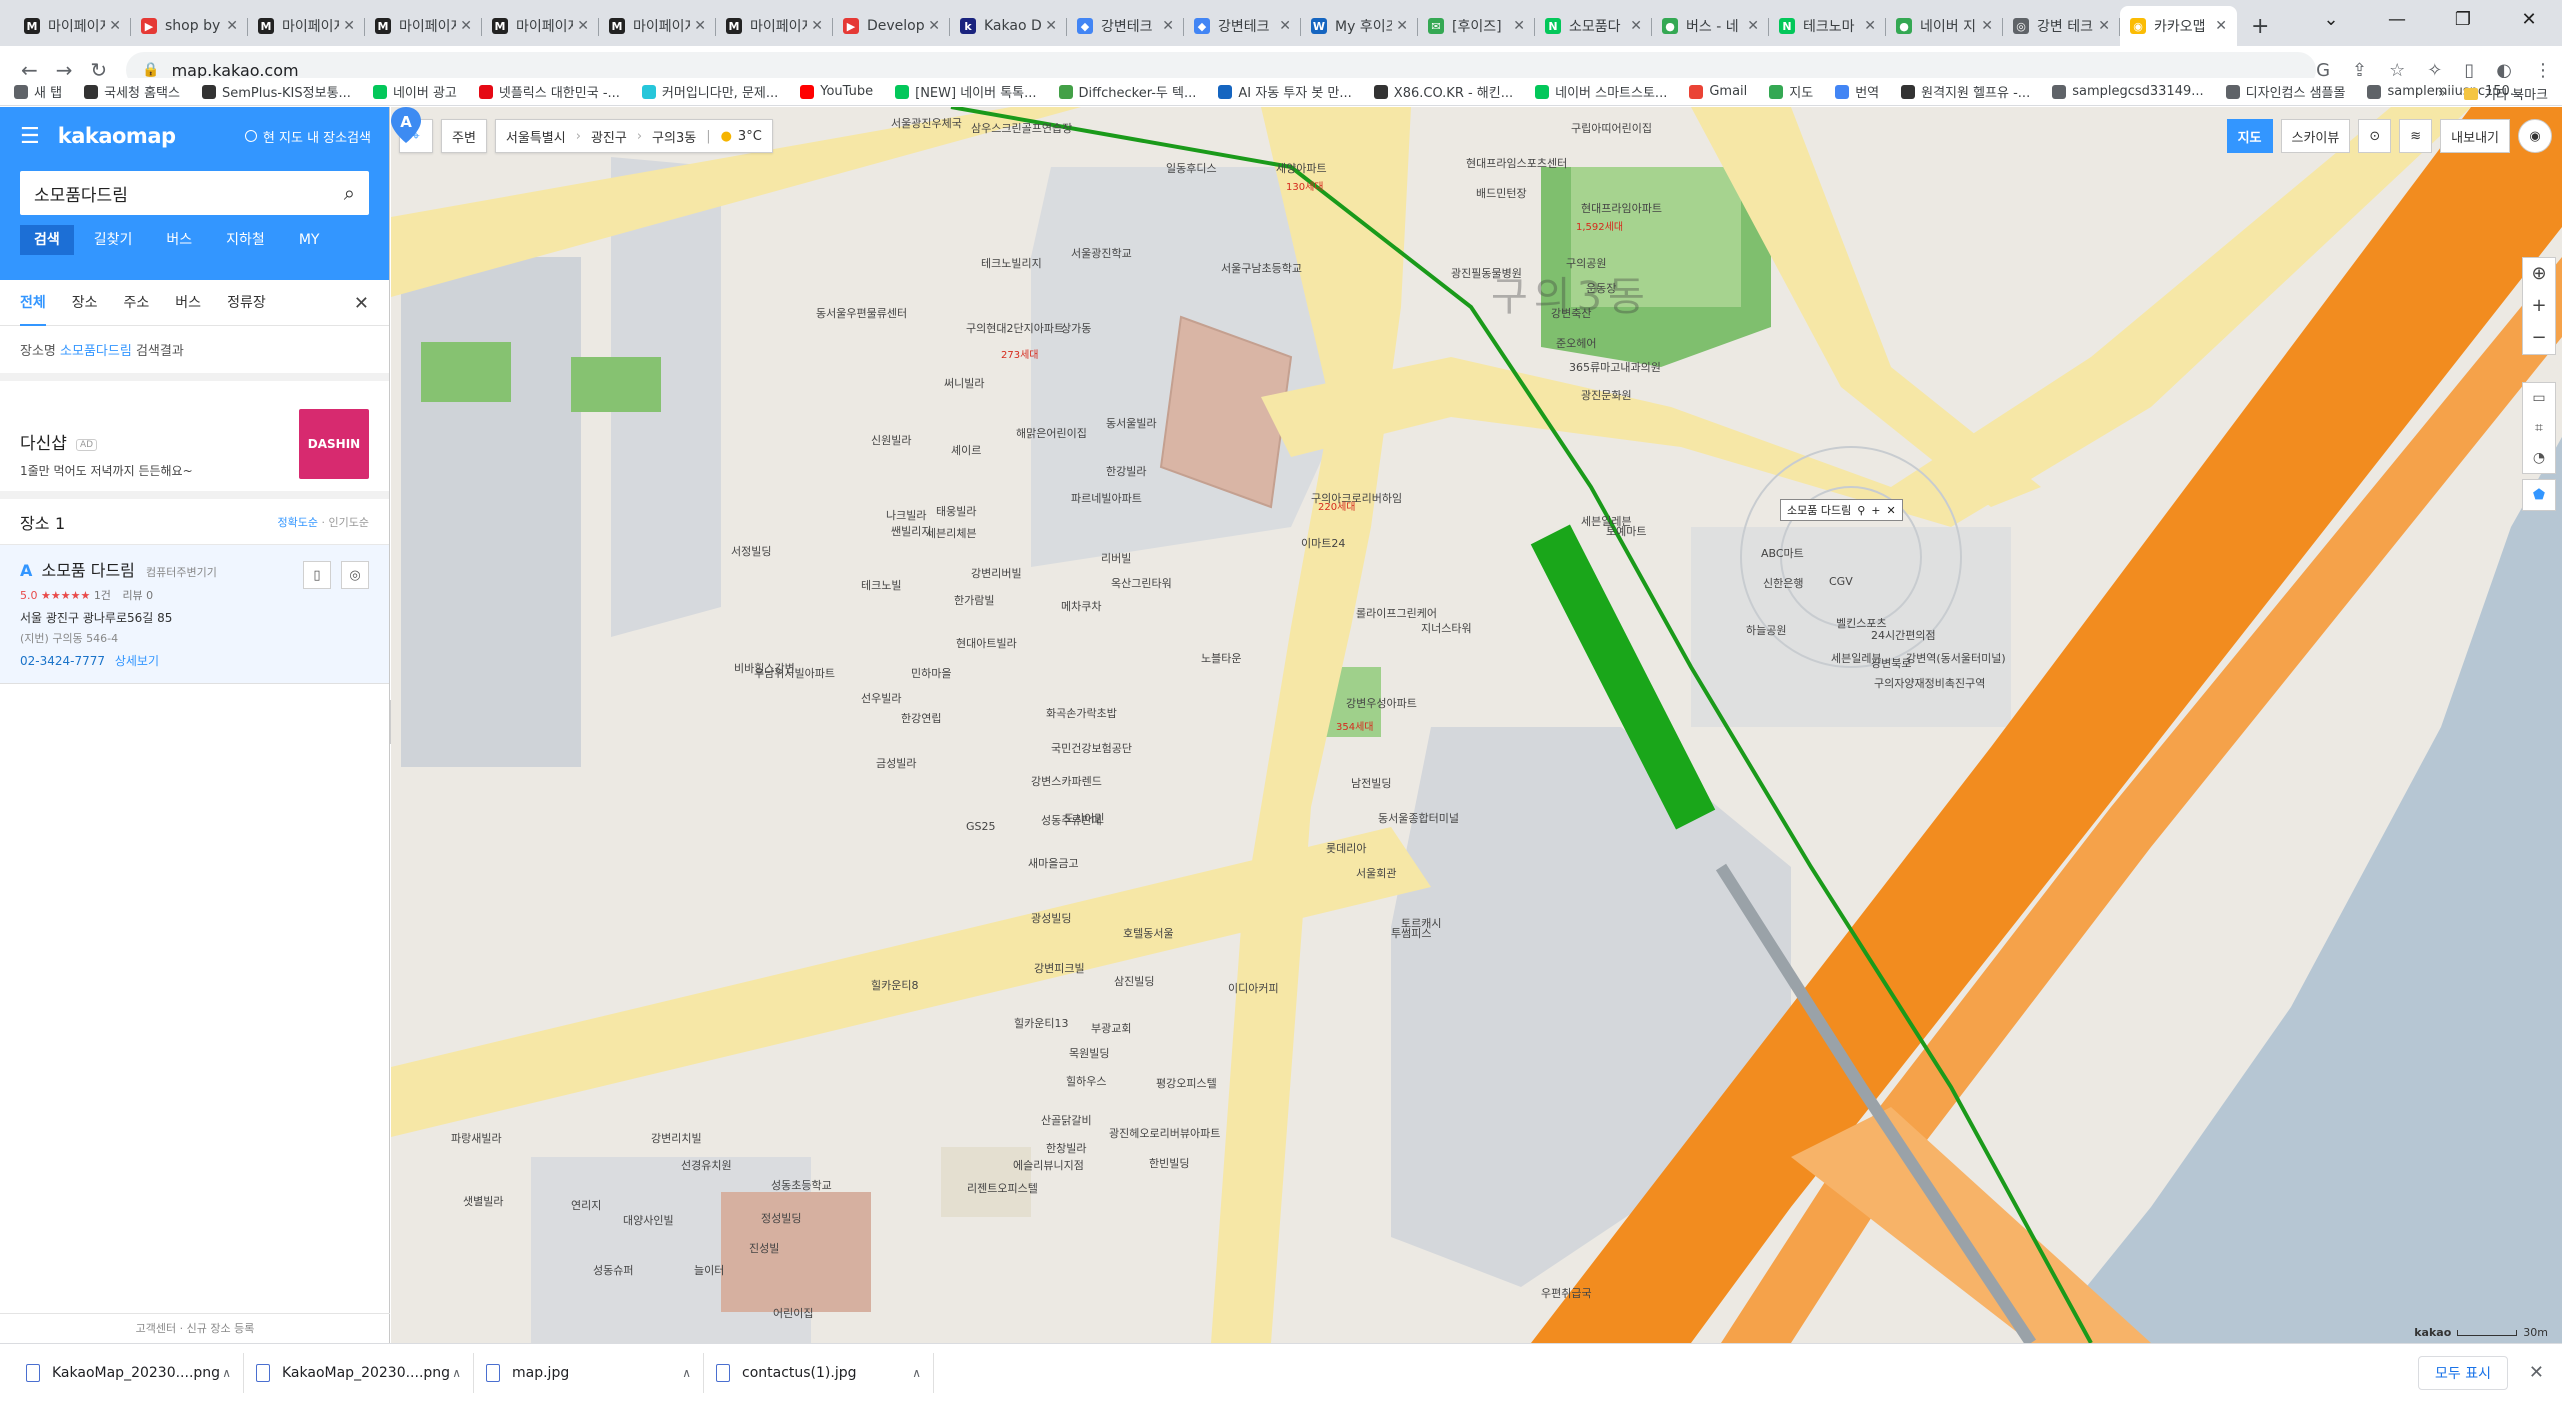 The height and width of the screenshot is (1401, 2562). Describe the element at coordinates (1355, 728) in the screenshot. I see `map-poi-label: 354세대` at that location.